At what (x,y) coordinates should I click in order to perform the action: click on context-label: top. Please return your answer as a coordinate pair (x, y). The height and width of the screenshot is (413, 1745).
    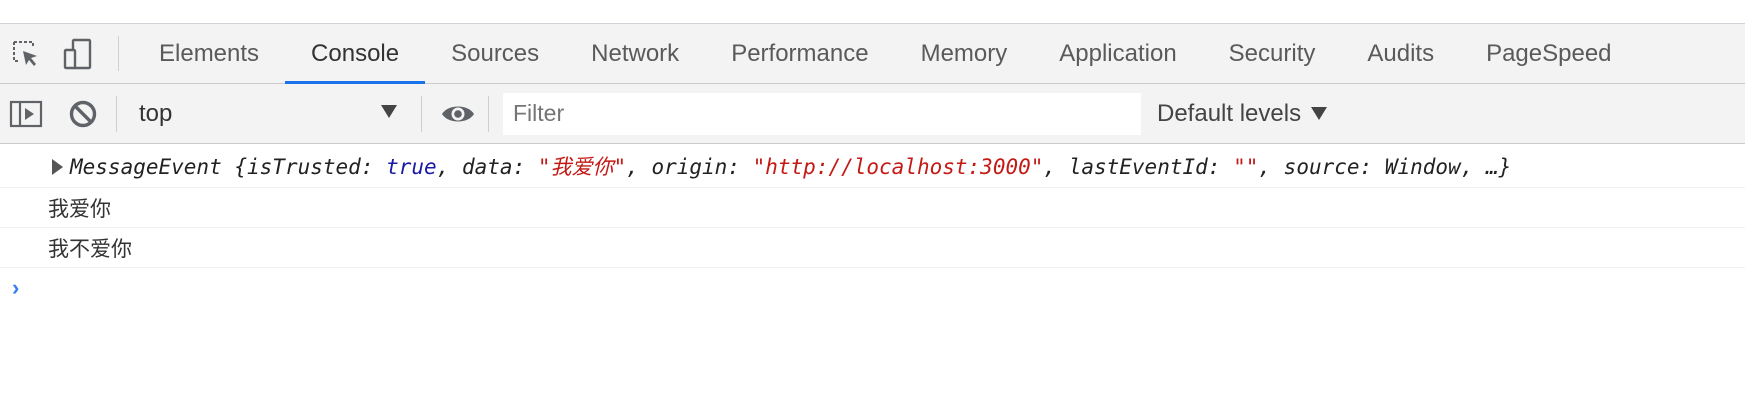
    Looking at the image, I should click on (156, 113).